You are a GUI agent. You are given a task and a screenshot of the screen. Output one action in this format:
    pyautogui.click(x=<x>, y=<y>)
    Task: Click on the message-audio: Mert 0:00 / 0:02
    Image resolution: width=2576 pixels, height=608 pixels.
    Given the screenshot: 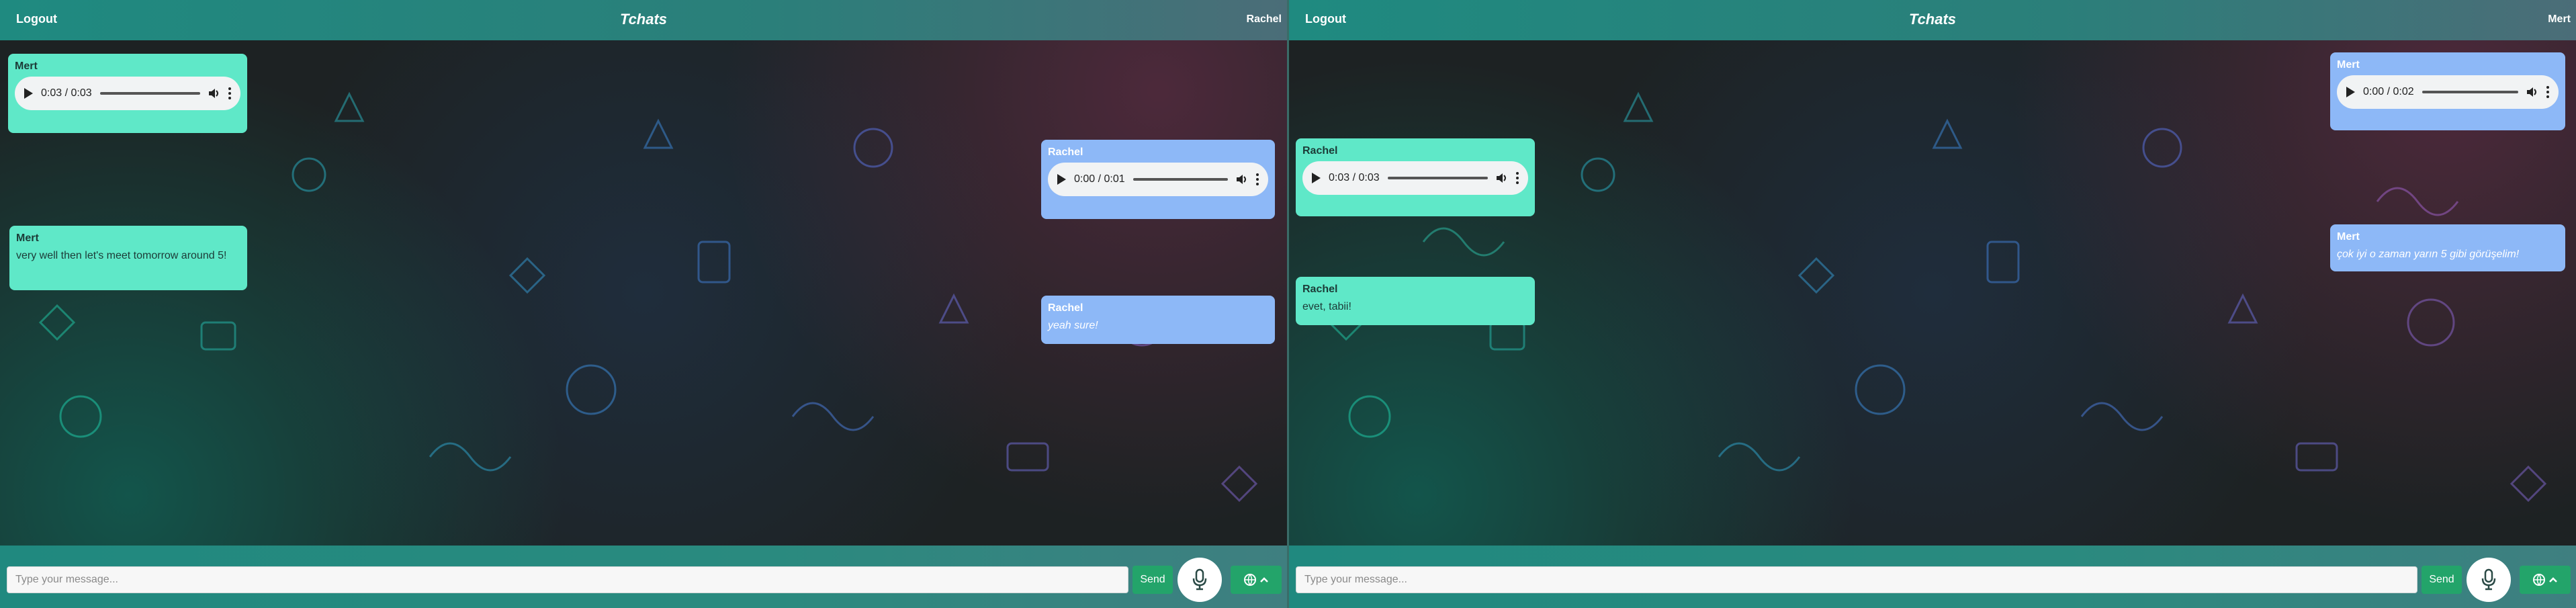 What is the action you would take?
    pyautogui.click(x=2448, y=91)
    